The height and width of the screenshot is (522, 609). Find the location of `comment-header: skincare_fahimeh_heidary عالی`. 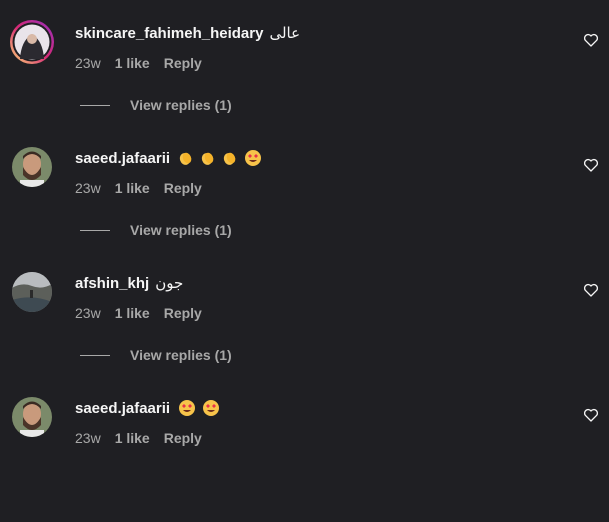

comment-header: skincare_fahimeh_heidary عالی is located at coordinates (187, 33).